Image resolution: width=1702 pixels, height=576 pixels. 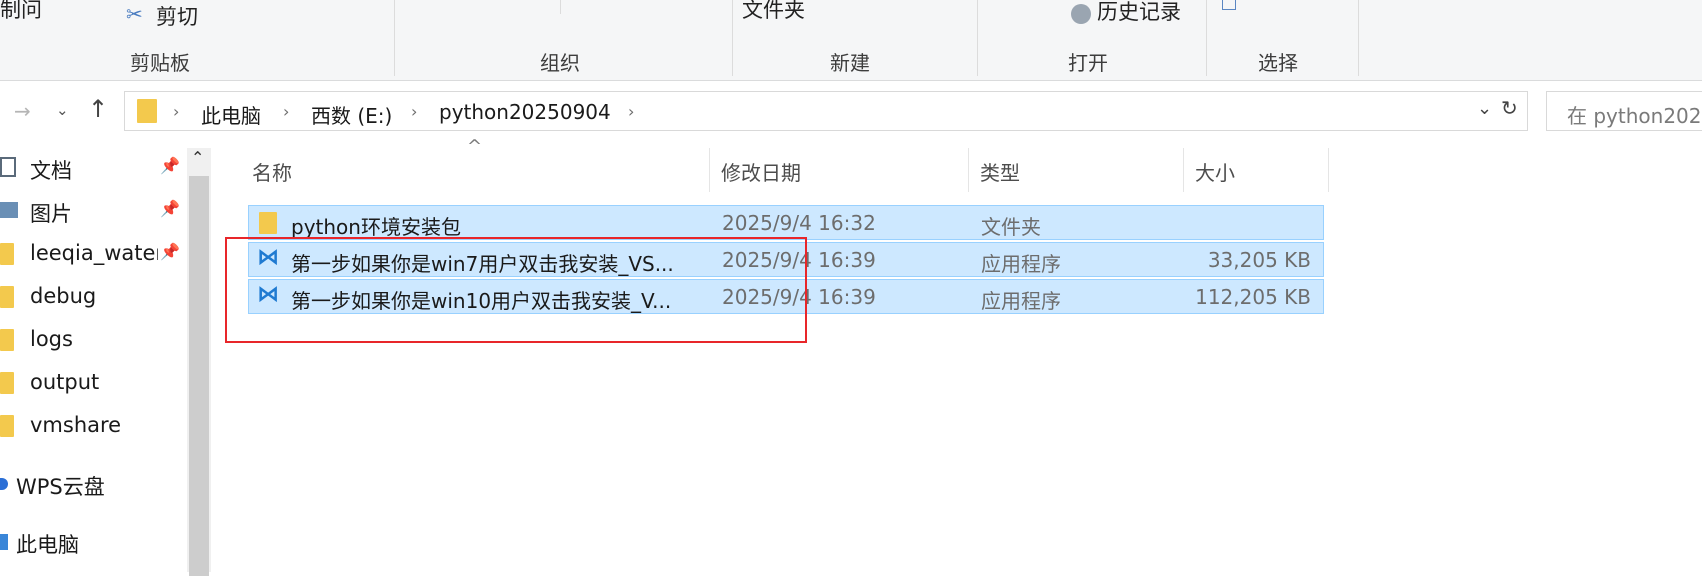 What do you see at coordinates (851, 40) in the screenshot?
I see `ribbon: 制问 ✂ 剪切 剪贴板 组织 文件夹 新建 历史记录 打开 选择` at bounding box center [851, 40].